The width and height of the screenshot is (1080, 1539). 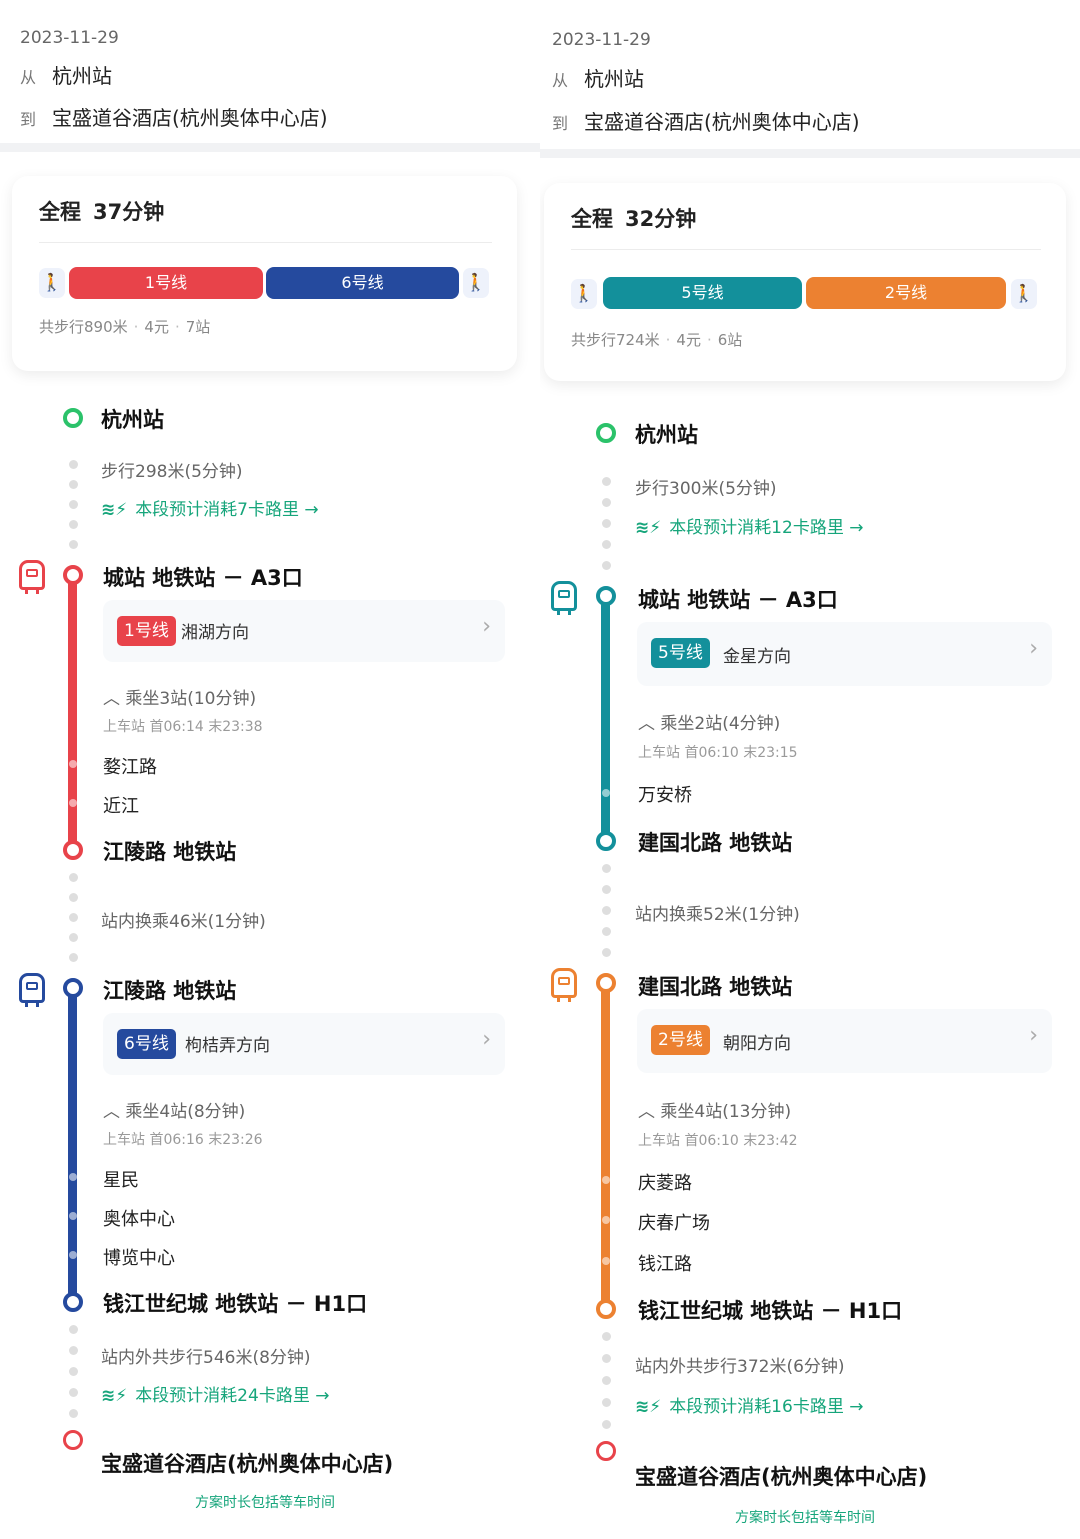 I want to click on ride-toggle: ︿ 乘坐4站(13分钟), so click(x=714, y=1109).